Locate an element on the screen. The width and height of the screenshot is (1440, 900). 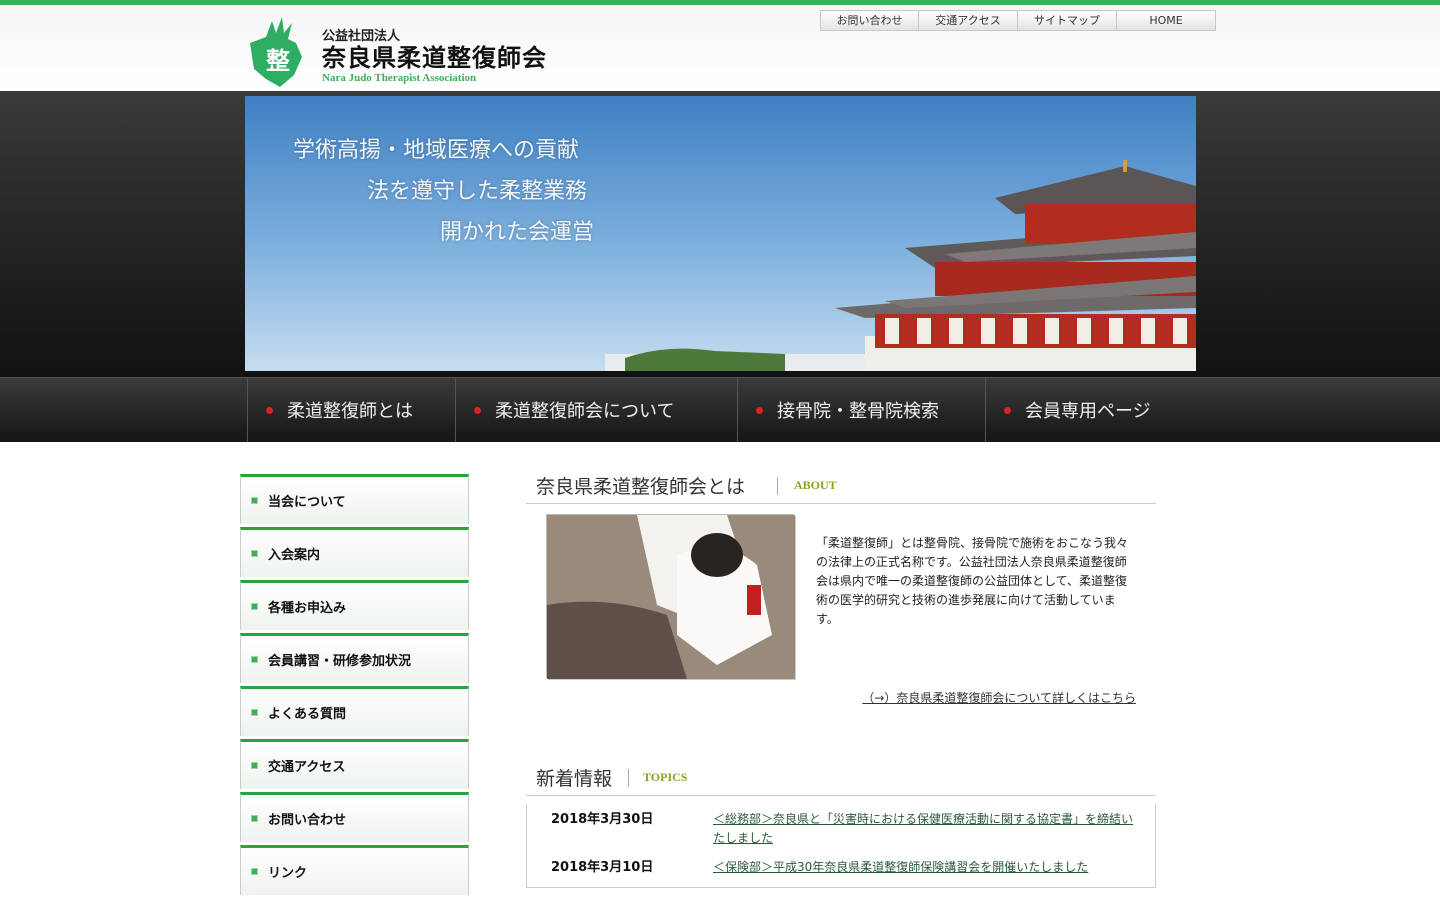
logo-mark-char: 整 is located at coordinates (278, 60).